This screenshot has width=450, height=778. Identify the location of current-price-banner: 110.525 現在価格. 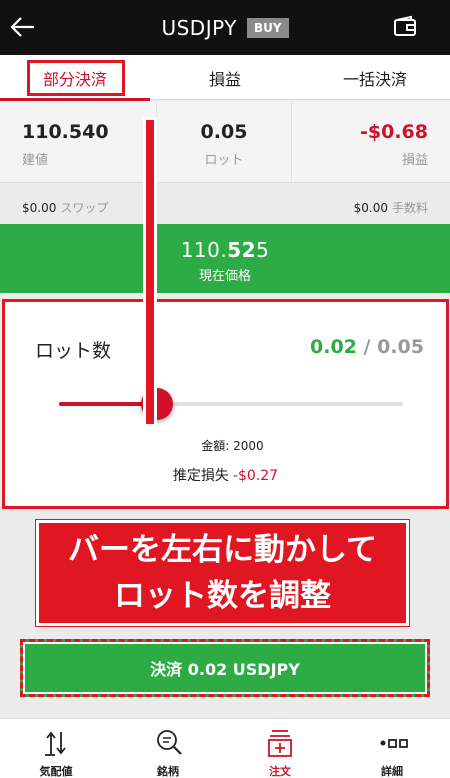
(225, 258).